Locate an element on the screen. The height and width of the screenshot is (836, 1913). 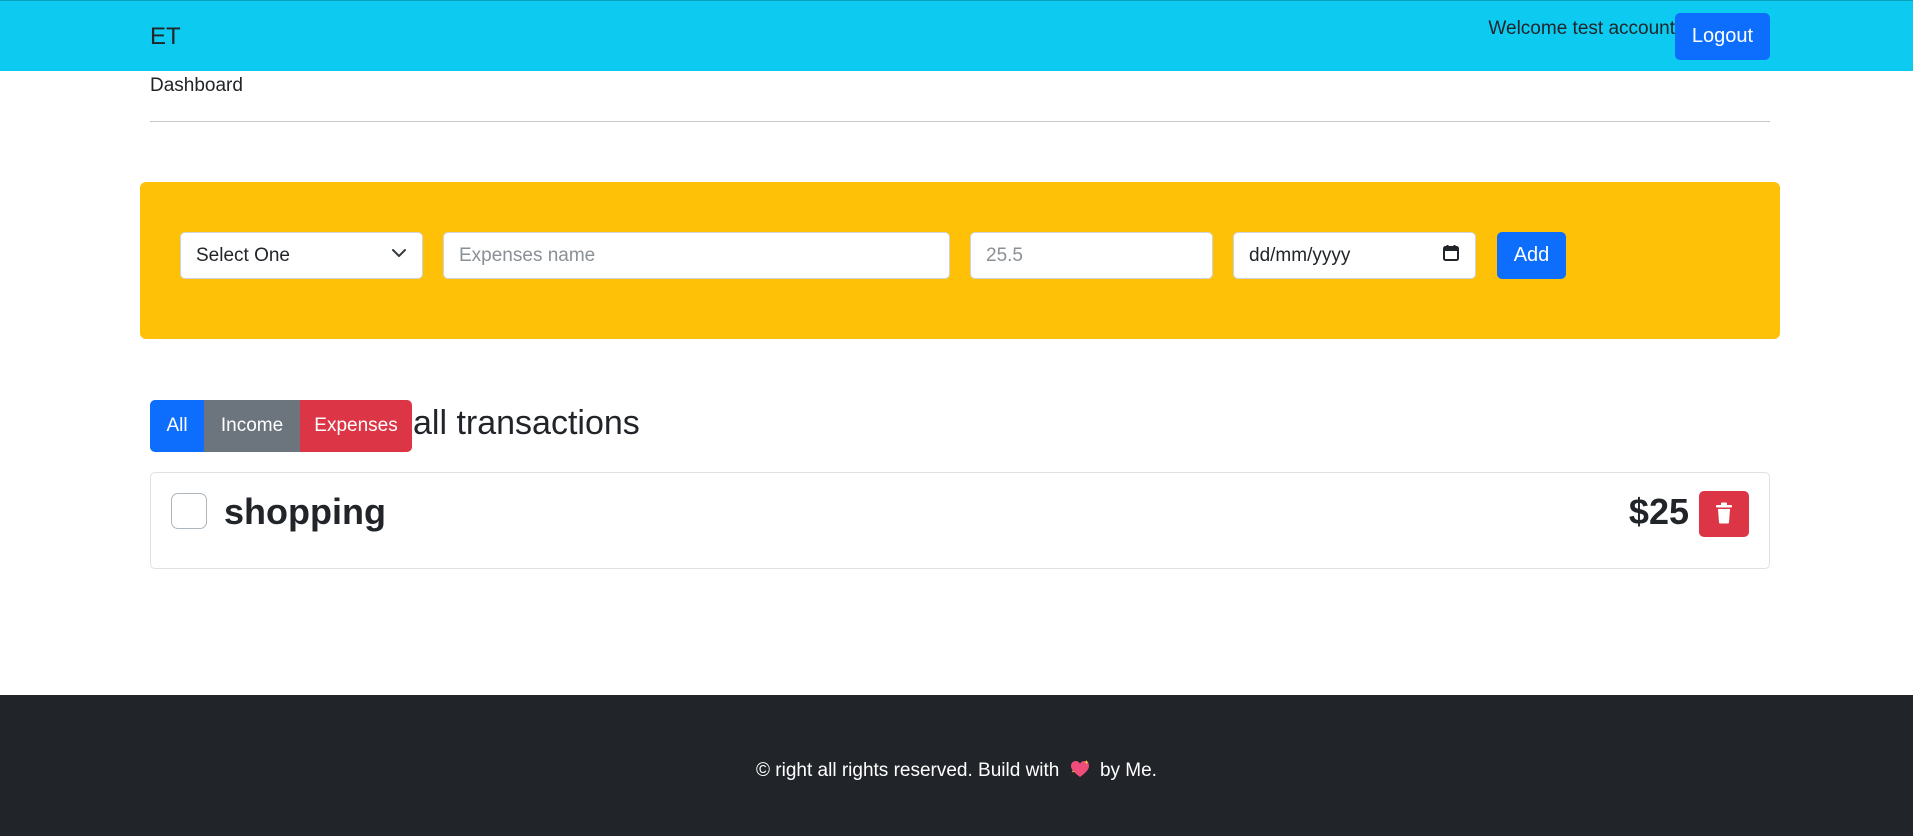
calendar-icon is located at coordinates (1451, 256).